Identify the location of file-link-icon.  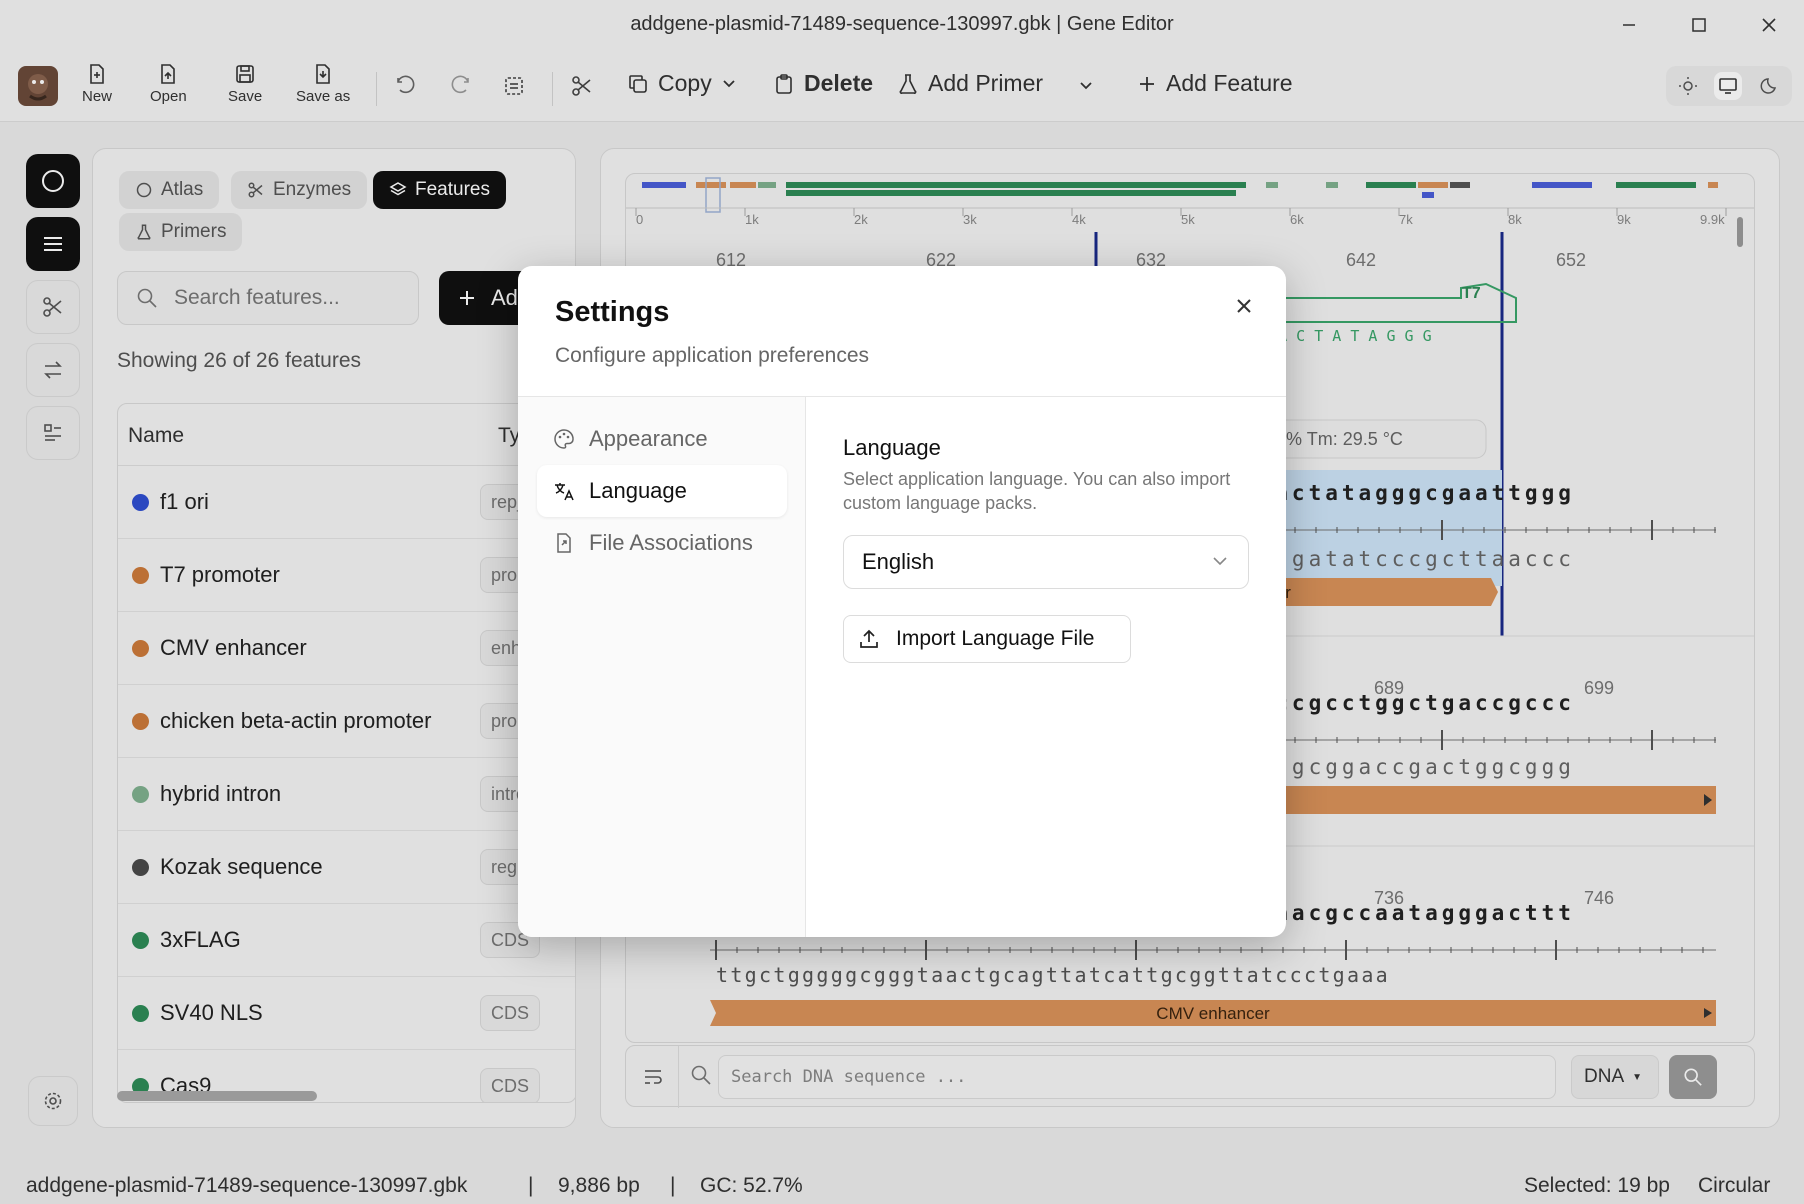
(564, 543).